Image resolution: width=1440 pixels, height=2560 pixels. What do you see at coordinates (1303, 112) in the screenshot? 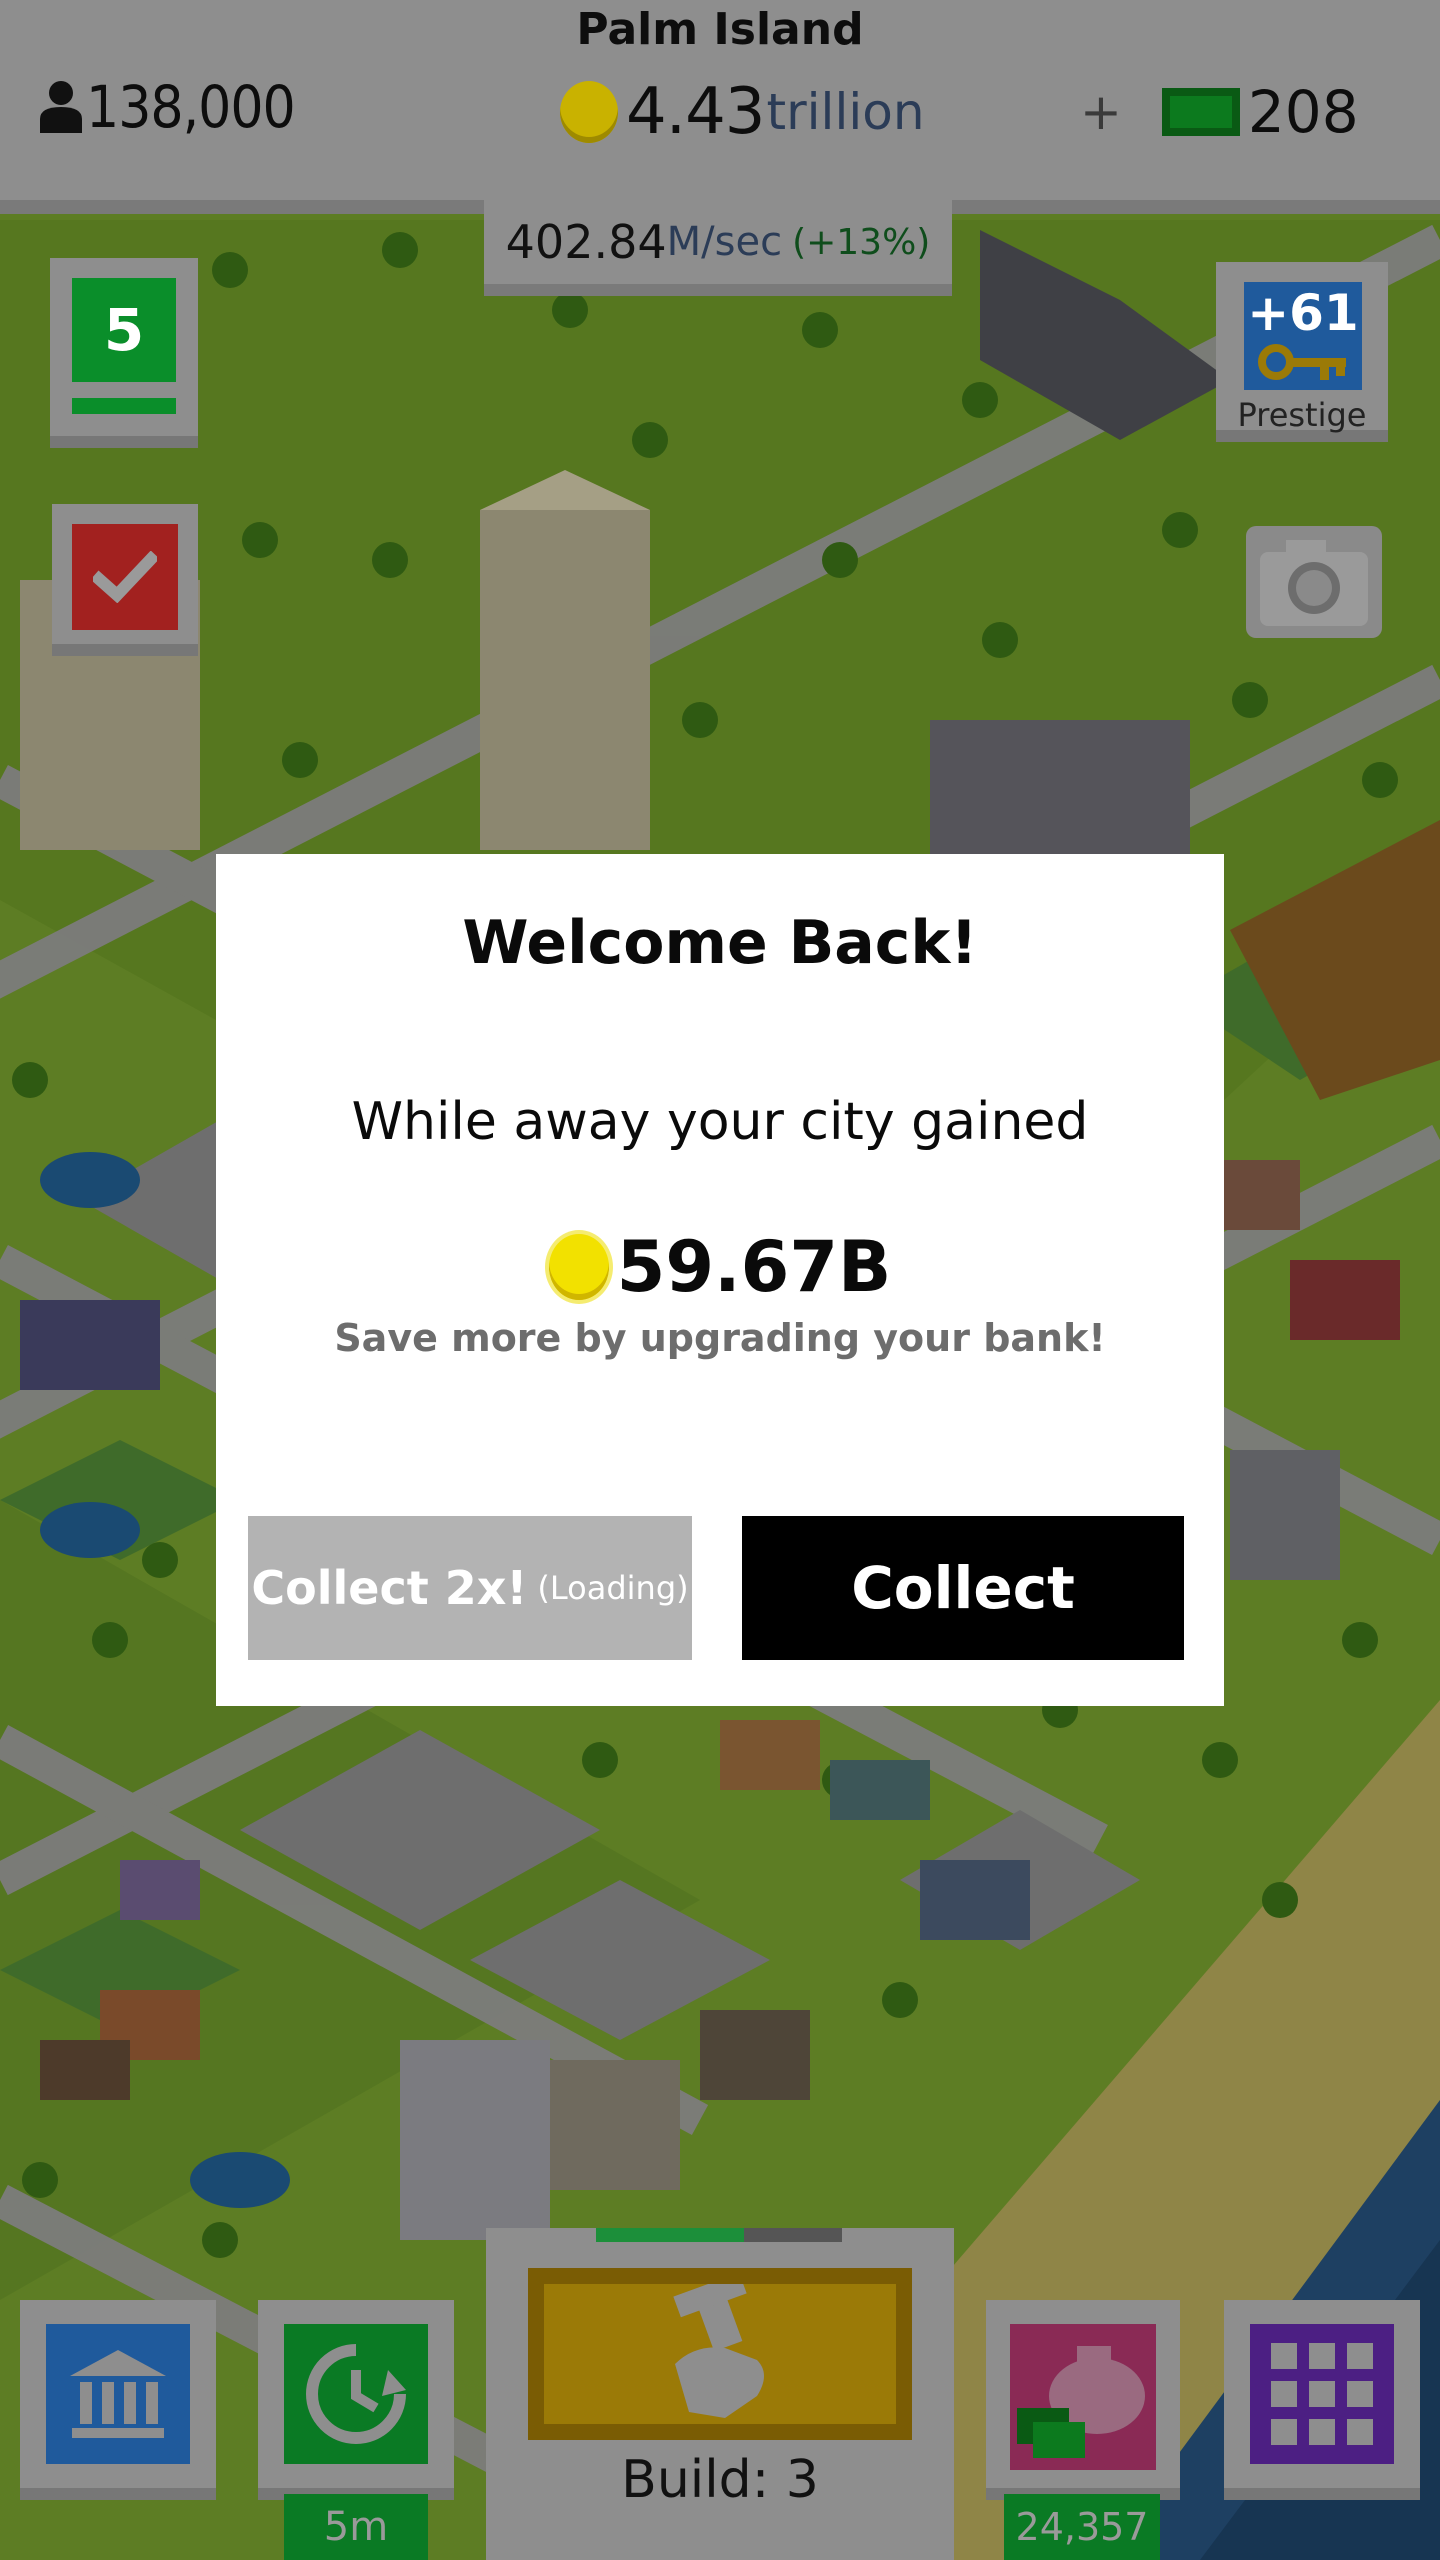
I see `cash-value: 208` at bounding box center [1303, 112].